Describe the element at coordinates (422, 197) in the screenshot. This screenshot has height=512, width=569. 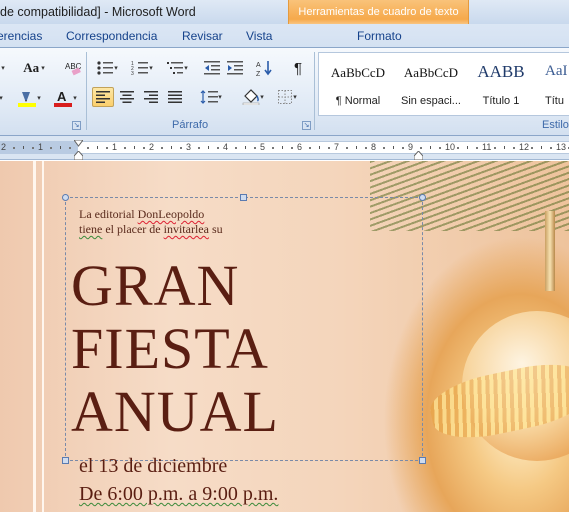
I see `resize-handle-top-right` at that location.